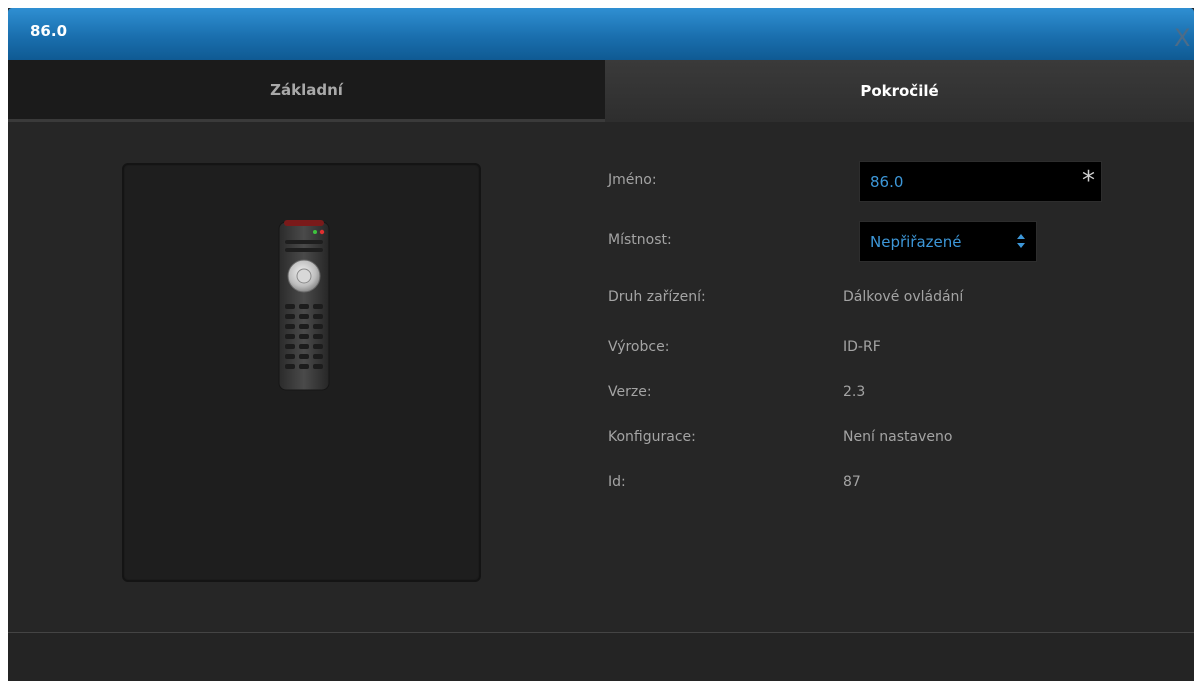 The height and width of the screenshot is (681, 1194). I want to click on close-button: X, so click(1184, 38).